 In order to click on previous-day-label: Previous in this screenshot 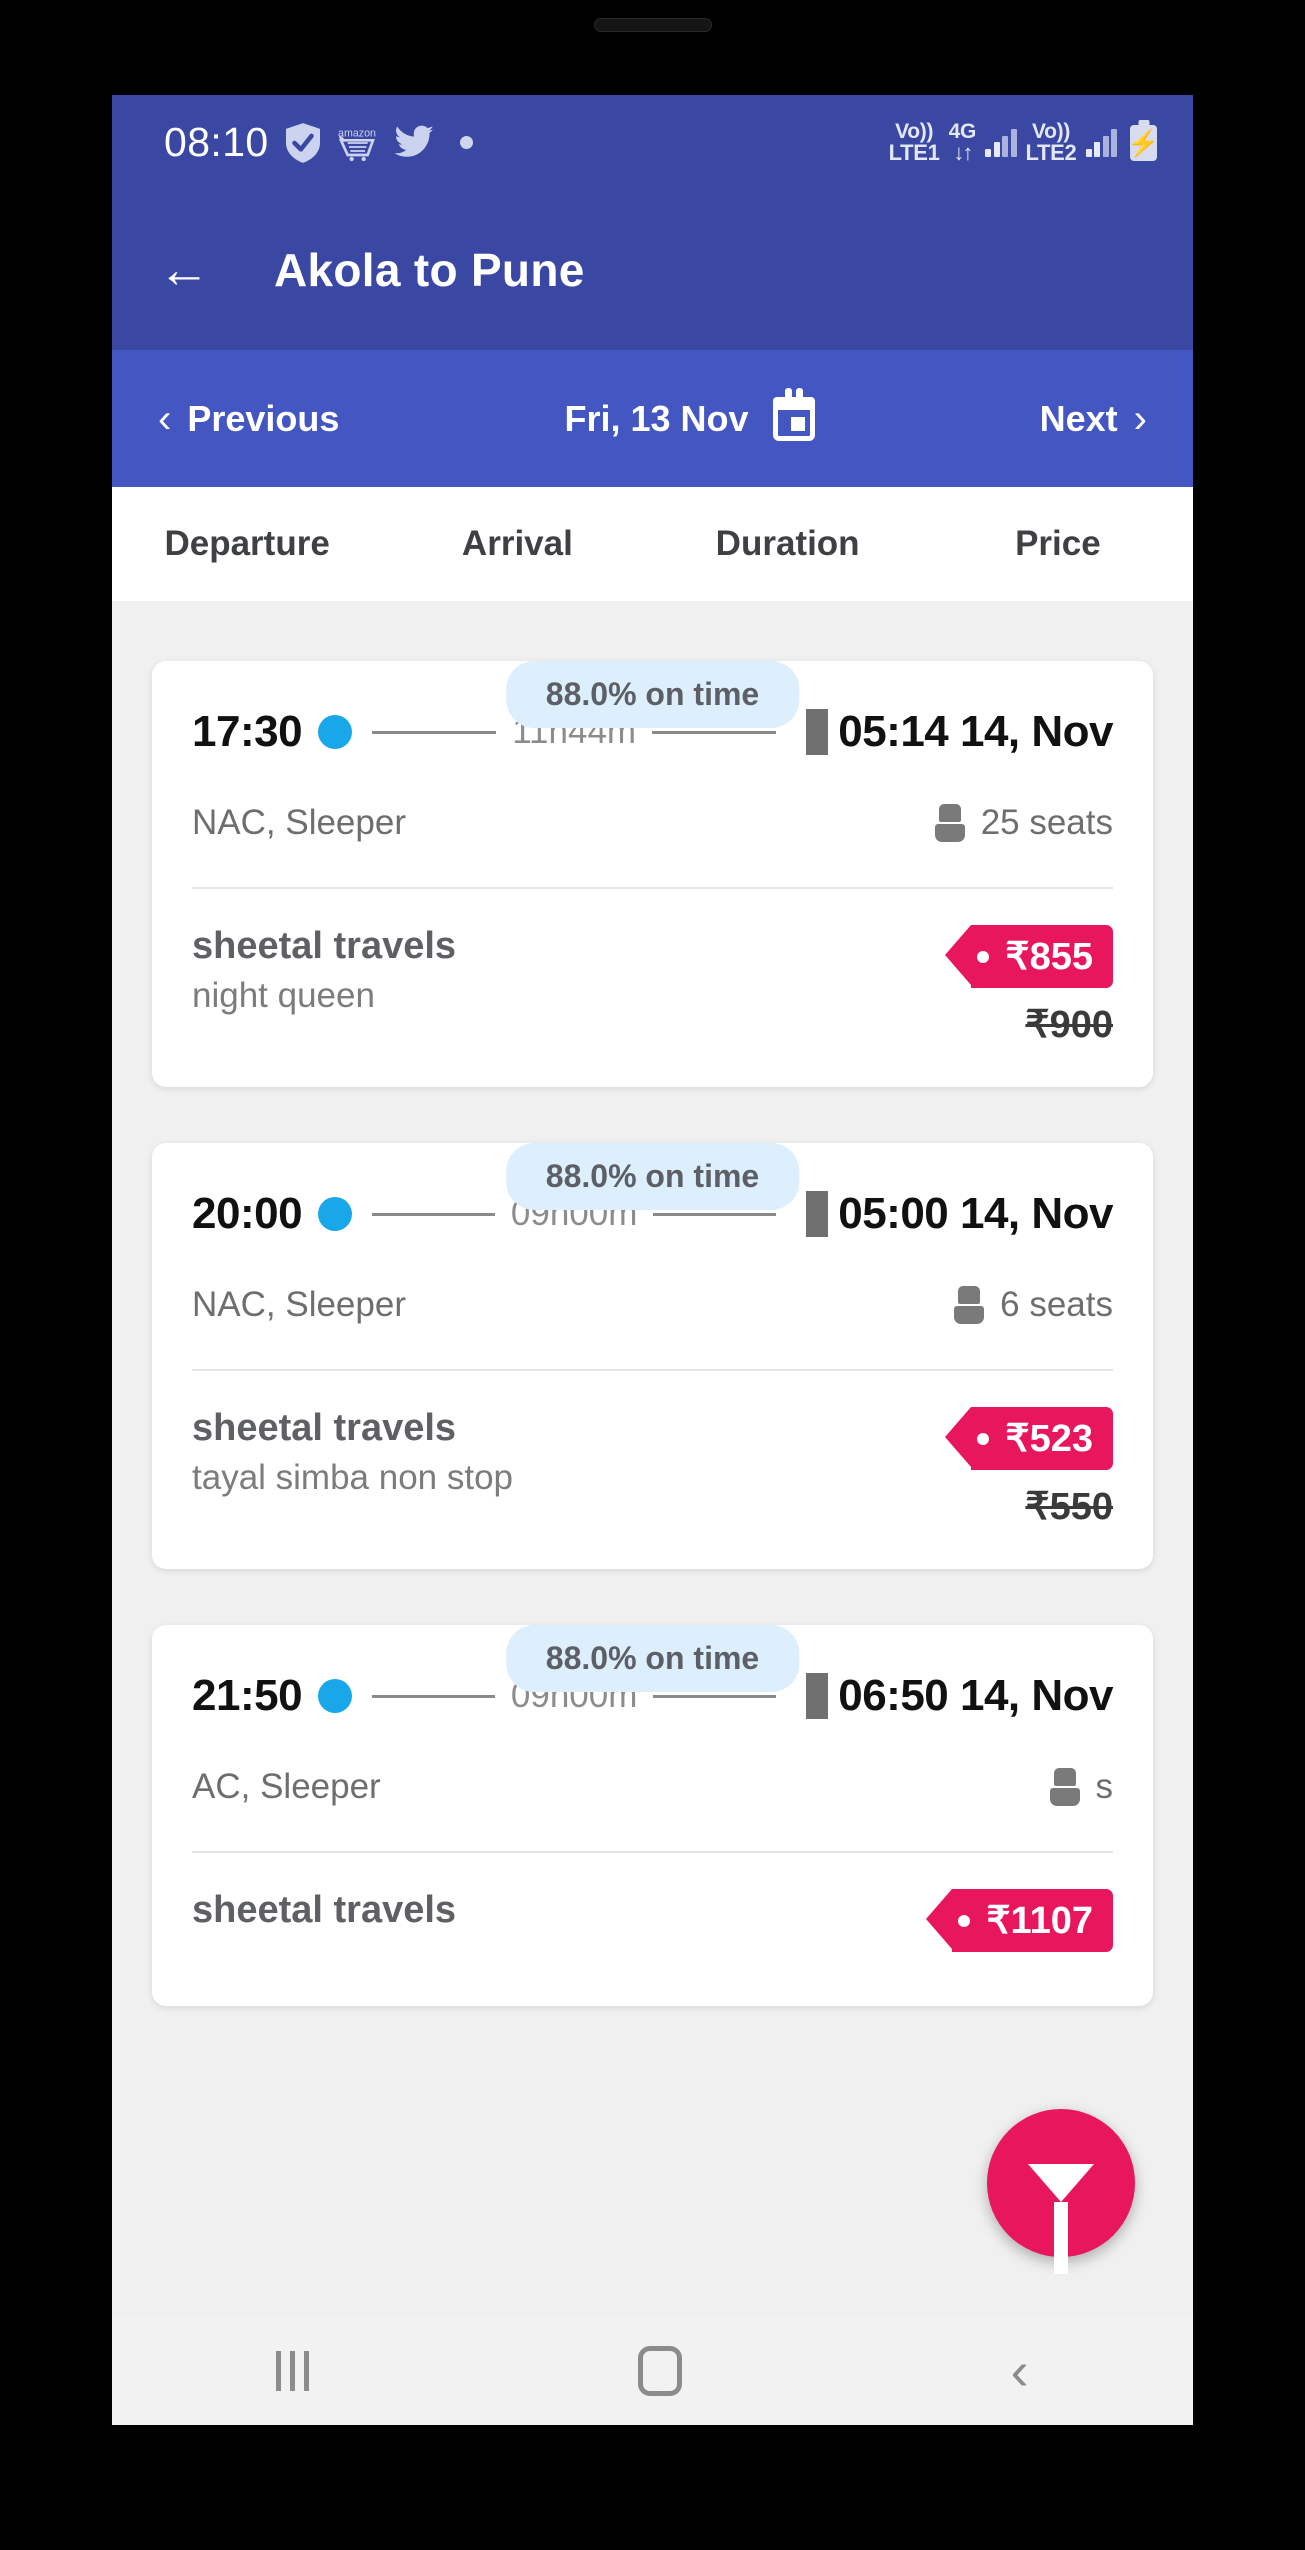, I will do `click(263, 418)`.